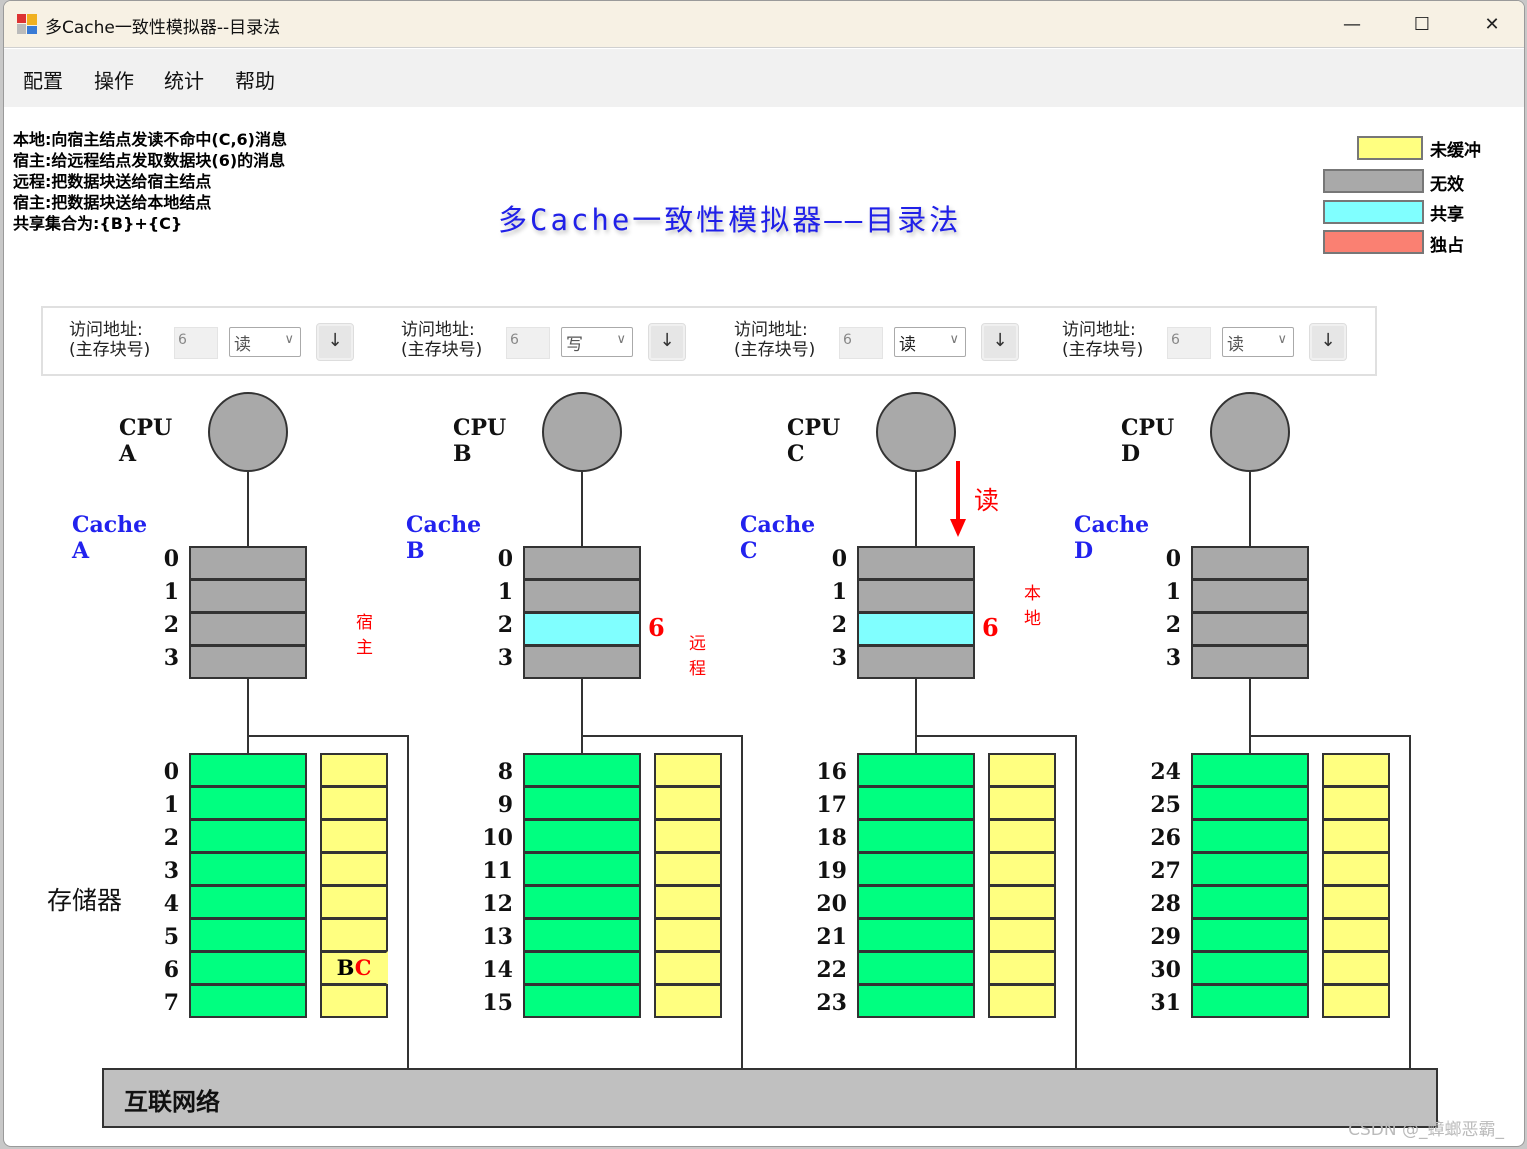 The width and height of the screenshot is (1527, 1149). What do you see at coordinates (1422, 24) in the screenshot?
I see `maximize-button: ☐` at bounding box center [1422, 24].